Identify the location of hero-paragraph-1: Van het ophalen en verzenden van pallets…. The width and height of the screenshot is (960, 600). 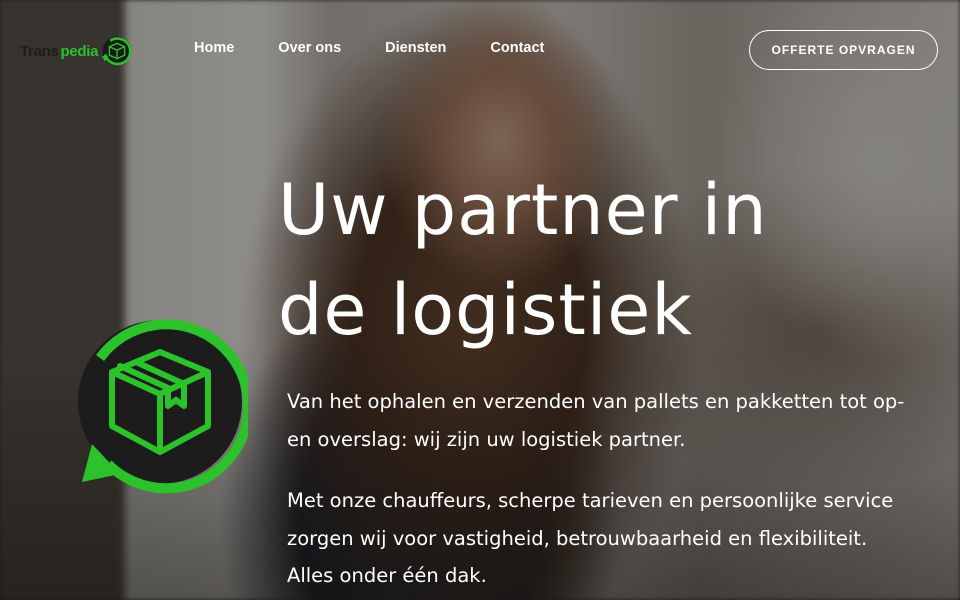
(596, 420).